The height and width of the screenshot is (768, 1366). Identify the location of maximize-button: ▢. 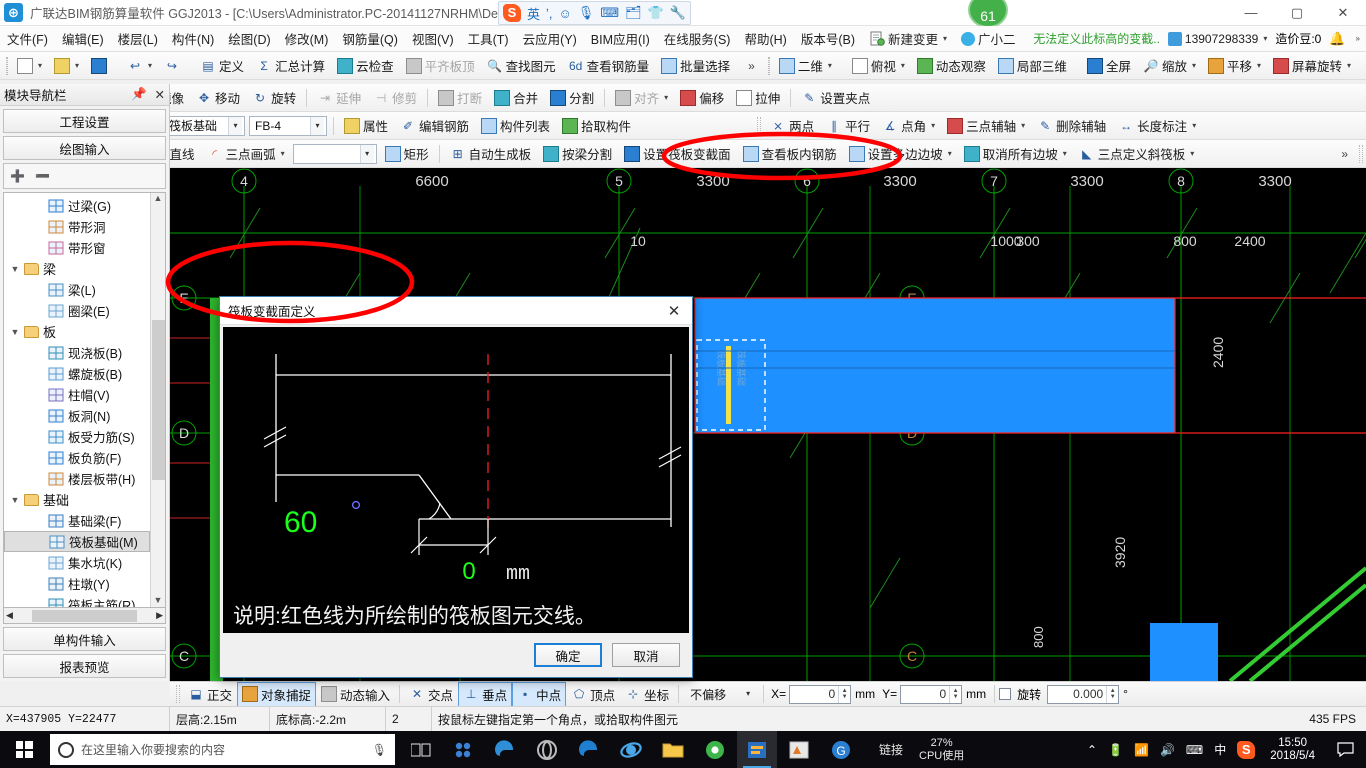
(1297, 13).